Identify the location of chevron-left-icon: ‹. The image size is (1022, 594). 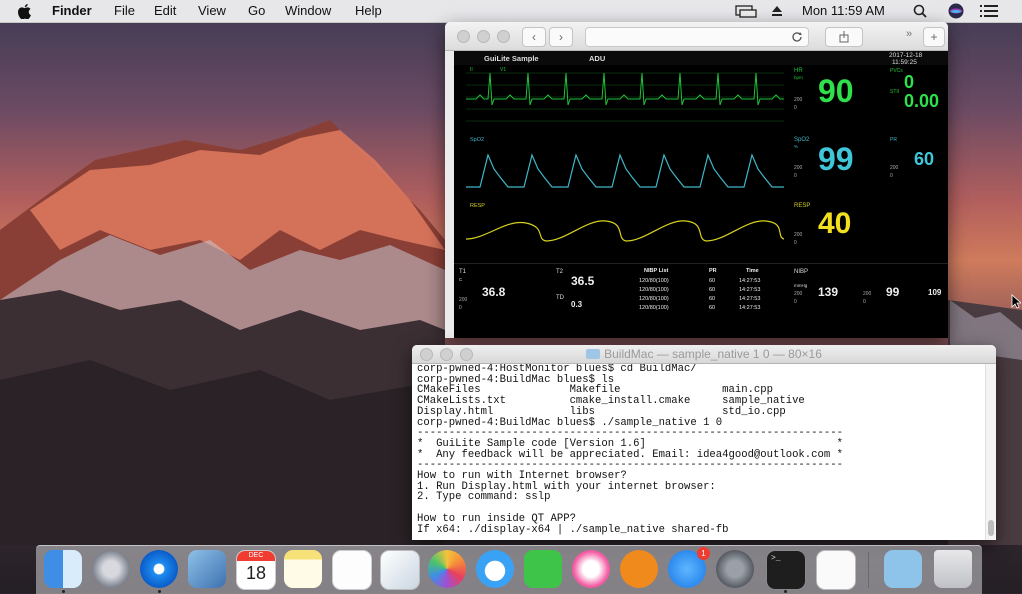
(534, 37).